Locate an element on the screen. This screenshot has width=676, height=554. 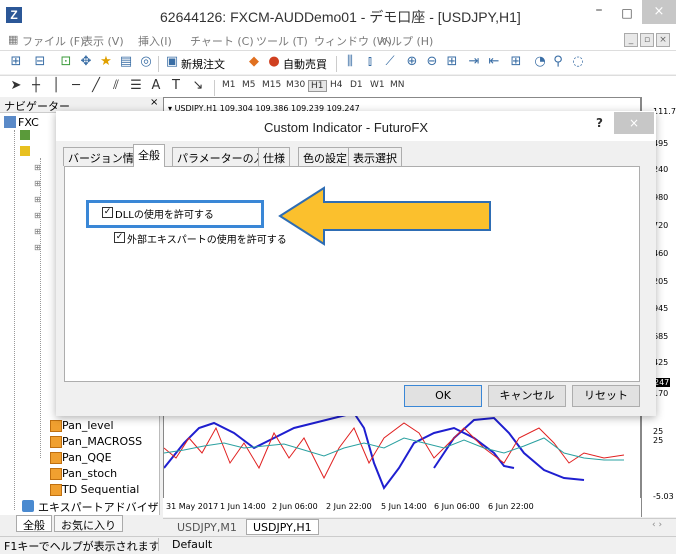
navigator-root: FXC is located at coordinates (28, 122).